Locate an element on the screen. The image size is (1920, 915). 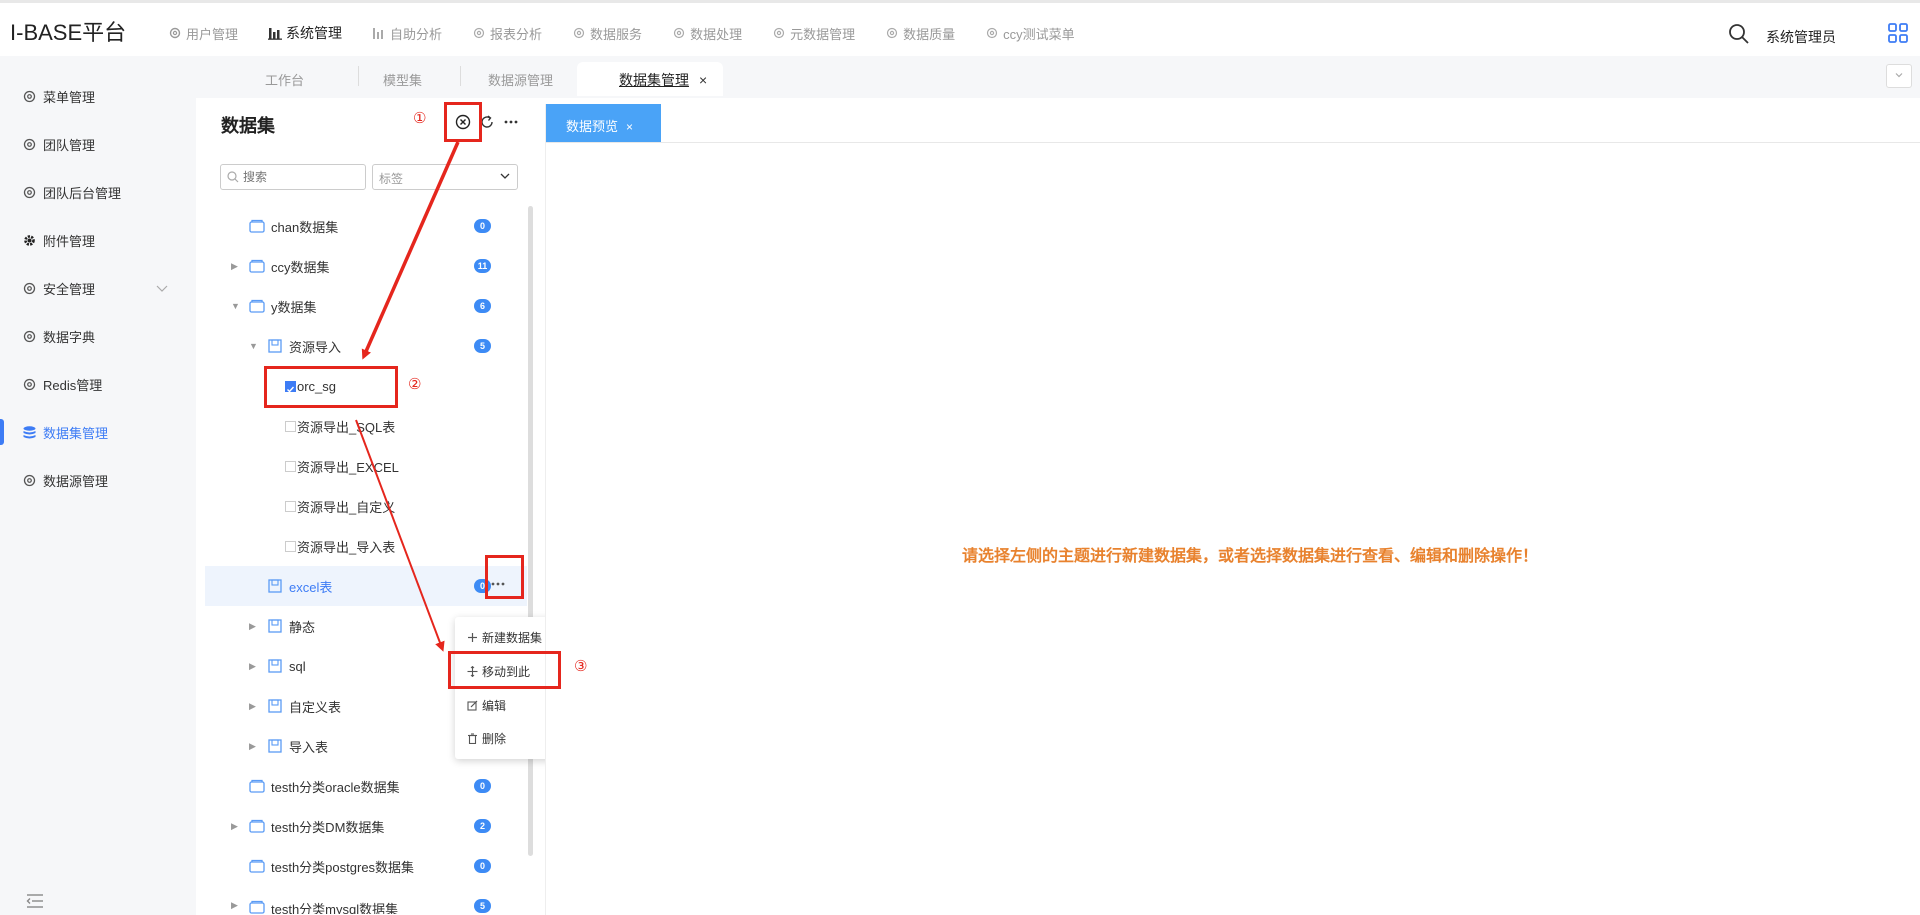
tree-node-selected: excel表 0 is located at coordinates (366, 586).